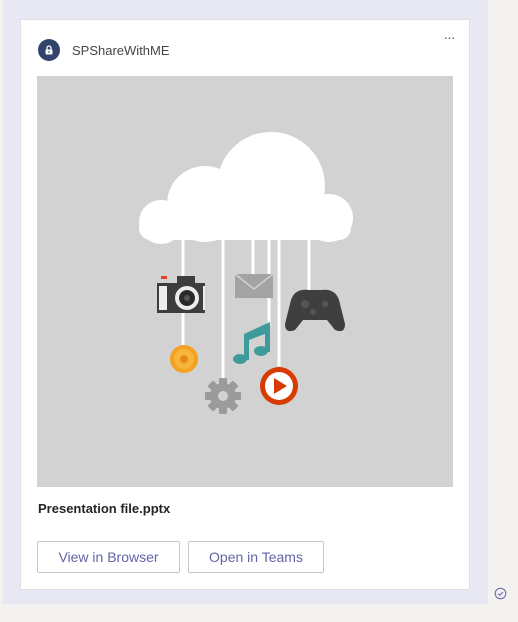 The image size is (518, 622). What do you see at coordinates (500, 593) in the screenshot?
I see `message-sent-icon` at bounding box center [500, 593].